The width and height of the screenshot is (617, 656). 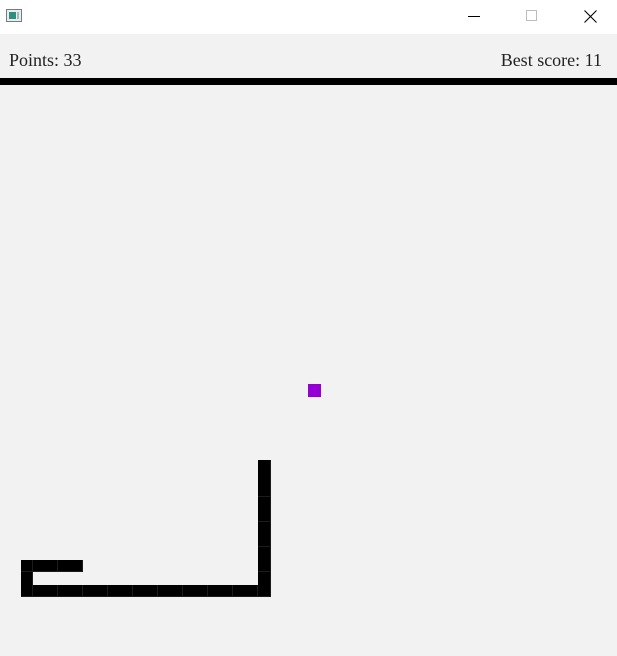 What do you see at coordinates (308, 81) in the screenshot?
I see `board-divider` at bounding box center [308, 81].